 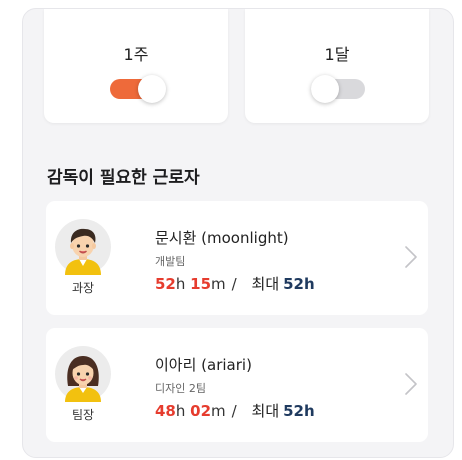 I want to click on worked-hours: 52h 15m / 최대 52h, so click(x=235, y=283).